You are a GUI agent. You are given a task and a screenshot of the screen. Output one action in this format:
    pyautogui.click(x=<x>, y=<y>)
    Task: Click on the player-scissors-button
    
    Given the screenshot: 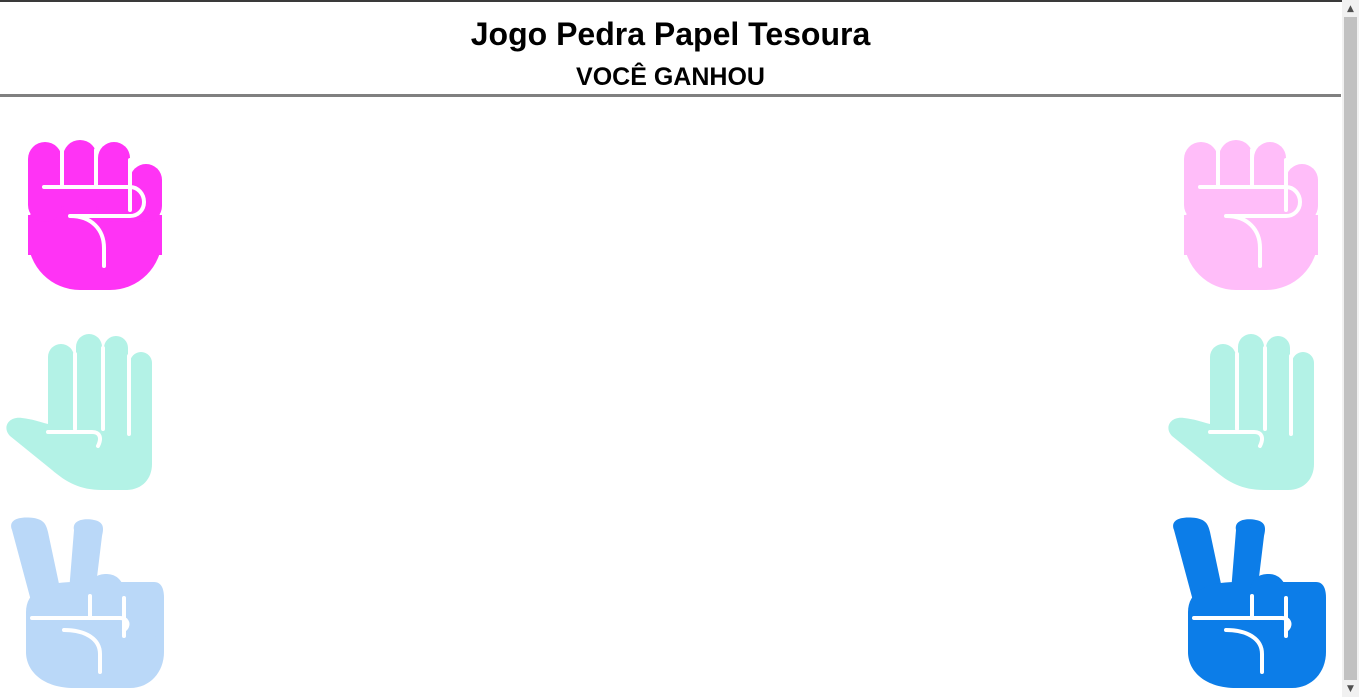 What is the action you would take?
    pyautogui.click(x=89, y=602)
    